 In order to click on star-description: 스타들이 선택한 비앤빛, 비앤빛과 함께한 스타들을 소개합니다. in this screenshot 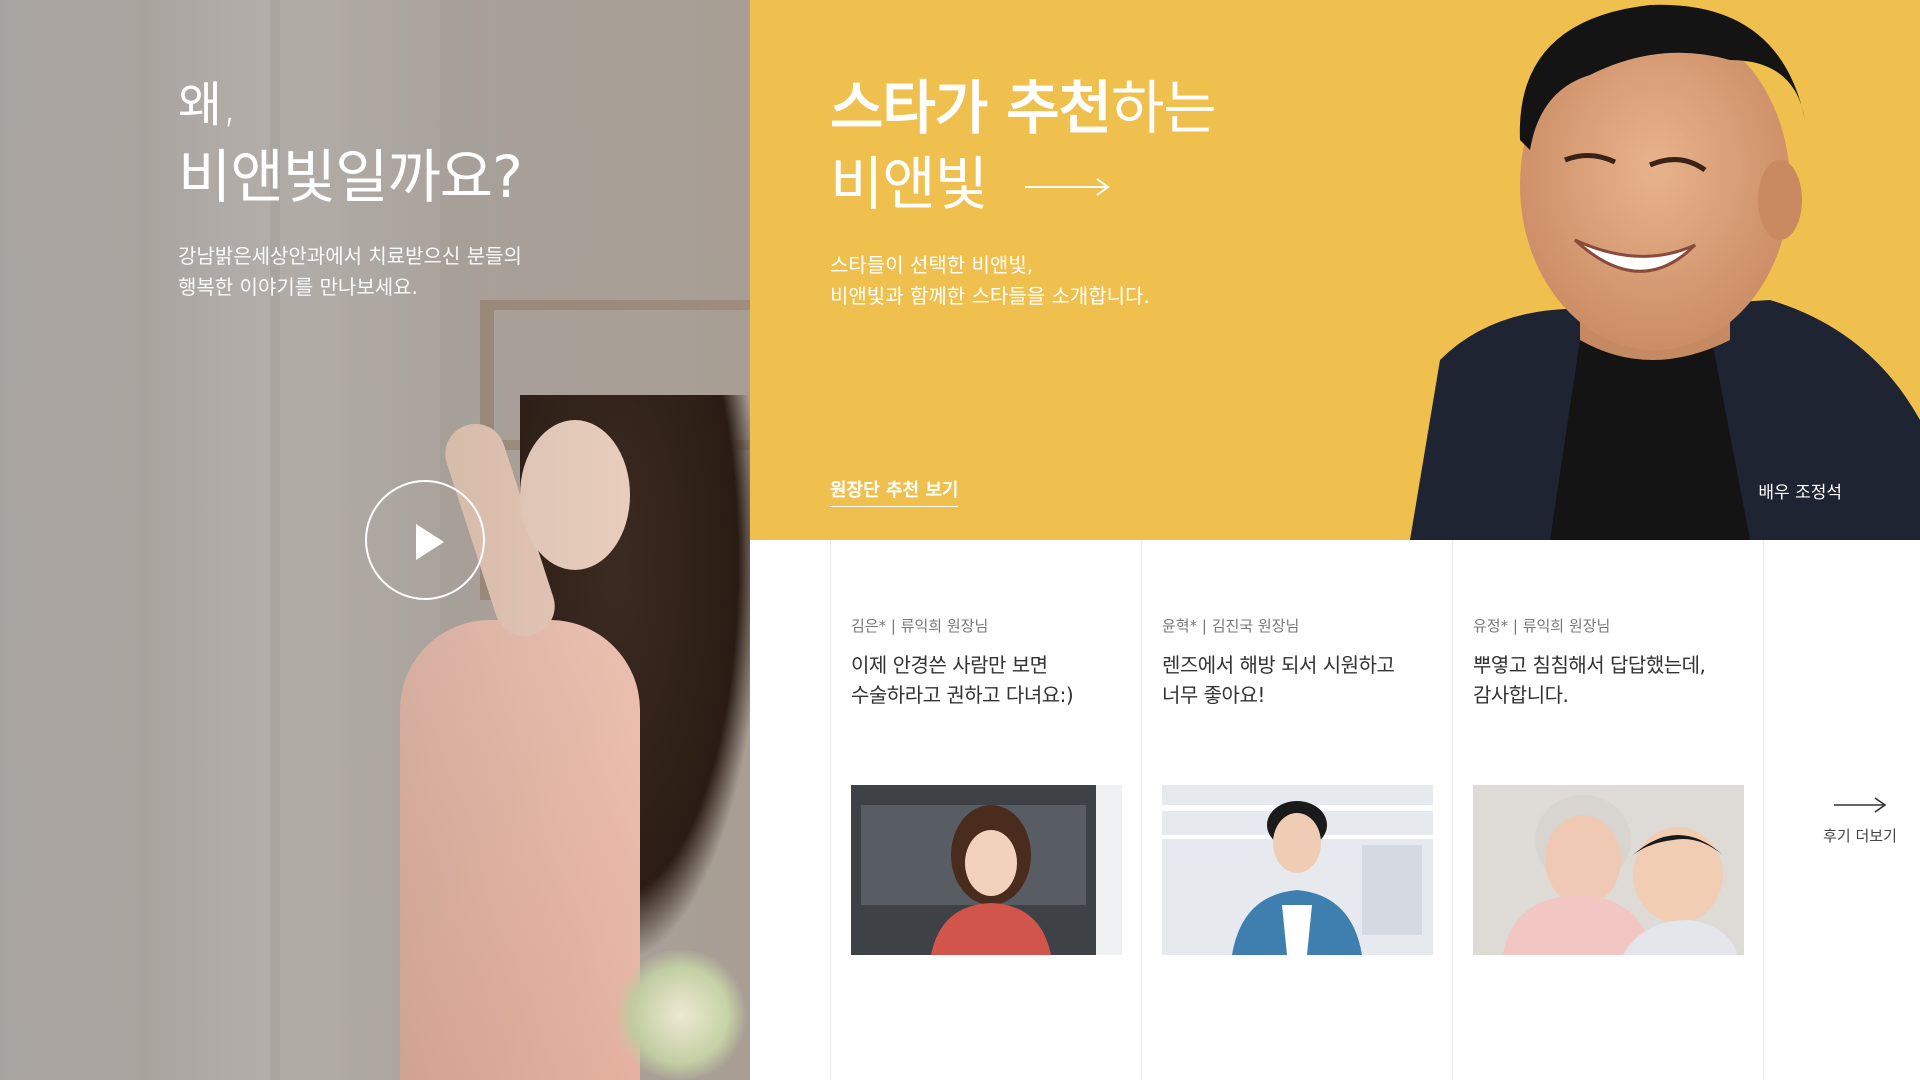, I will do `click(1023, 281)`.